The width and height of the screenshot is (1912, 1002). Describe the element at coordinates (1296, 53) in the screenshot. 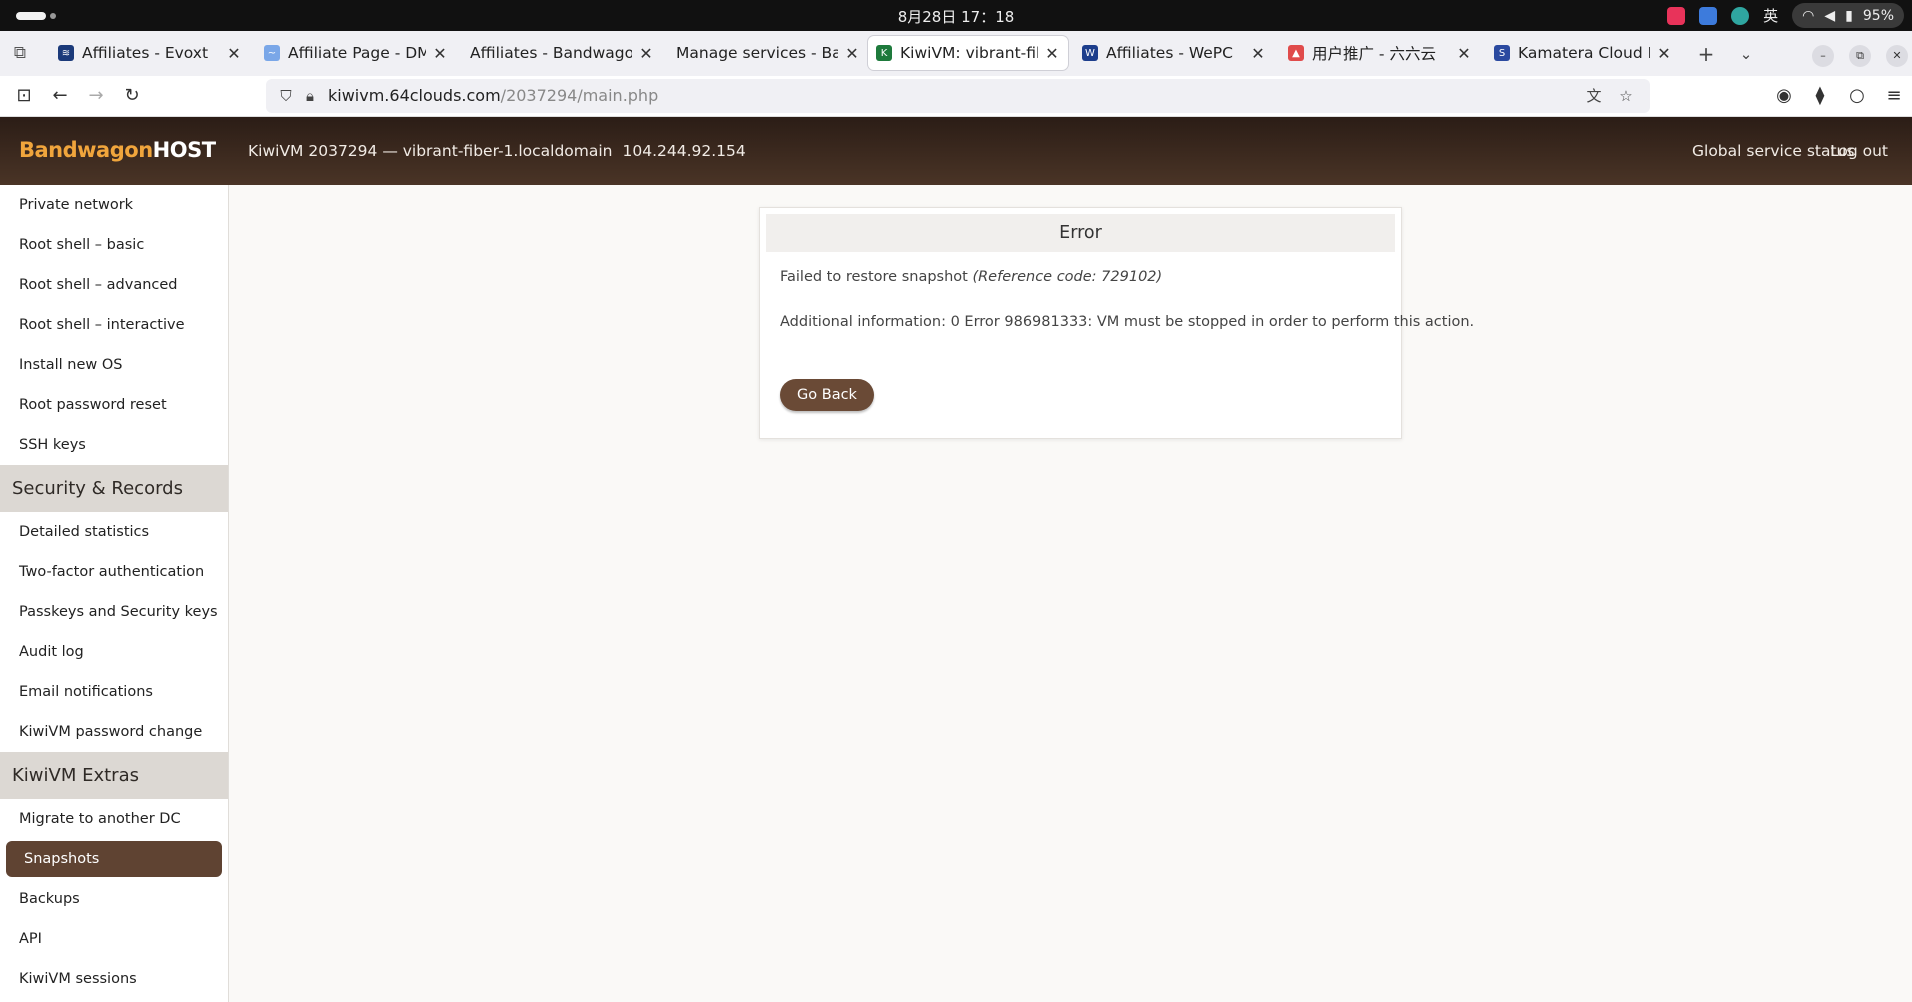

I see `liuliuyun-icon: ▲` at that location.